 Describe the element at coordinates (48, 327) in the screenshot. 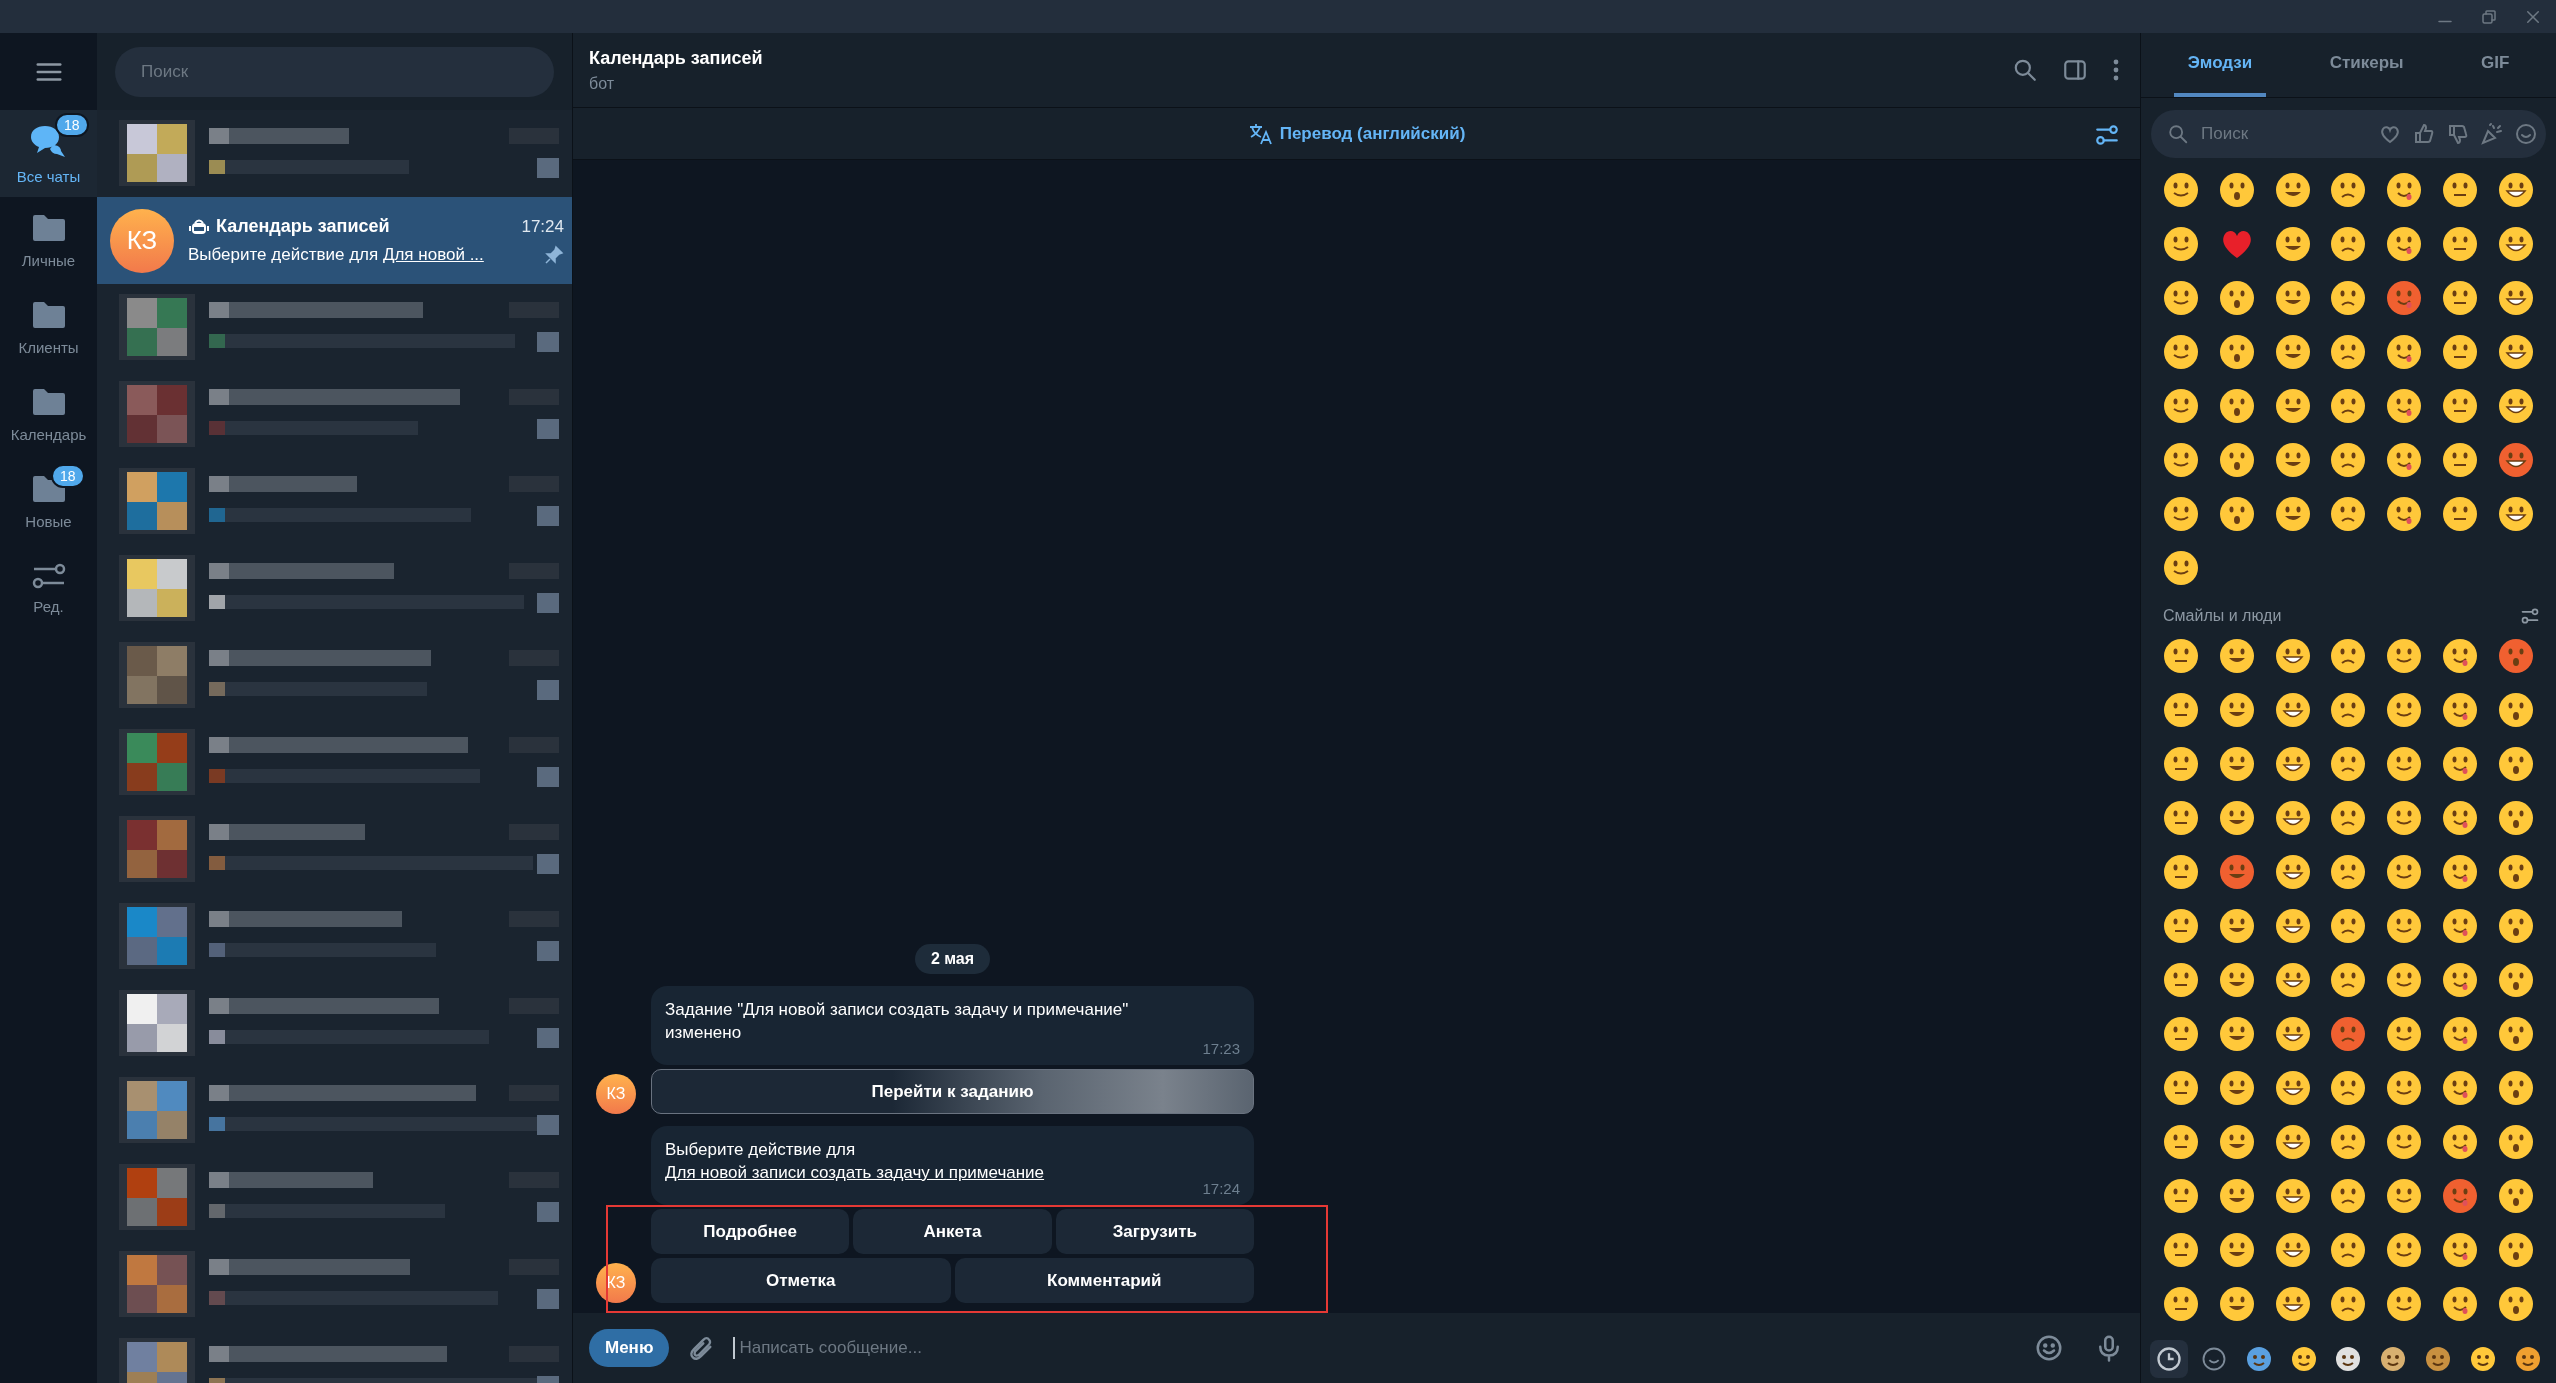

I see `folder-tab: Клиенты` at that location.